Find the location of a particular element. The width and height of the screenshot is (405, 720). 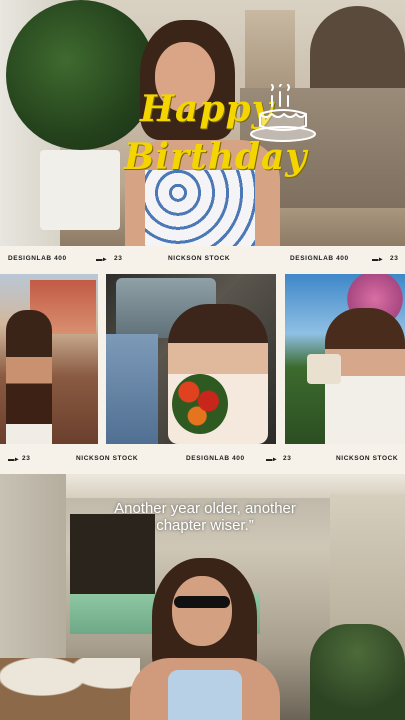

birthday-cake-icon is located at coordinates (283, 113).